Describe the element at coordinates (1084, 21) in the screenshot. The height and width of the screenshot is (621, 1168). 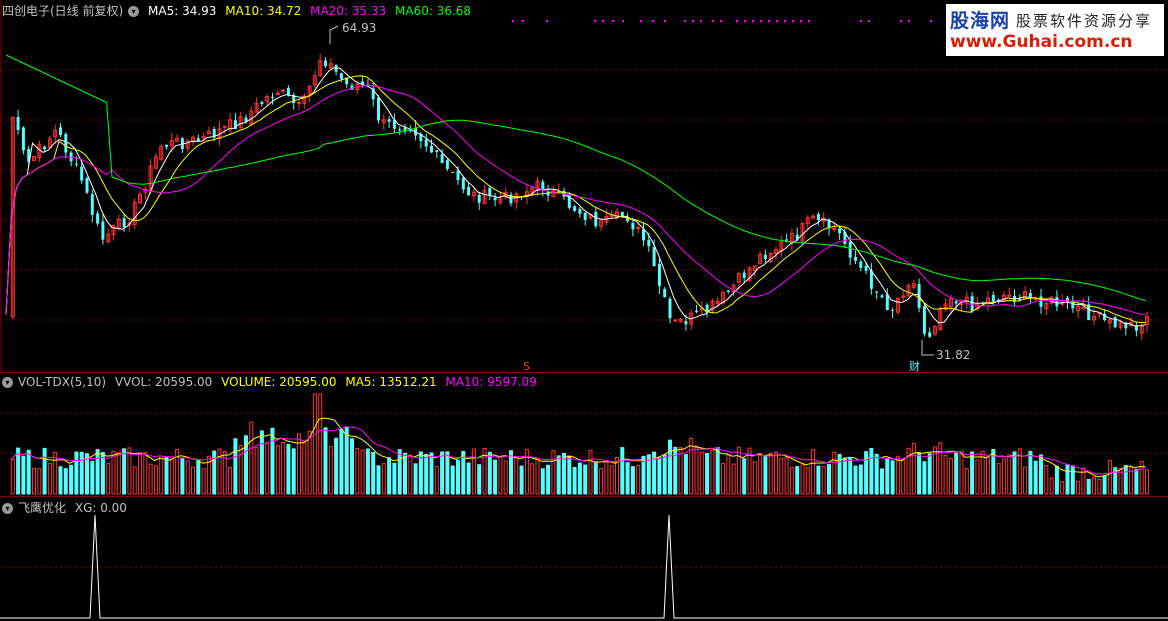
I see `logo-slogan: 股票软件资源分享` at that location.